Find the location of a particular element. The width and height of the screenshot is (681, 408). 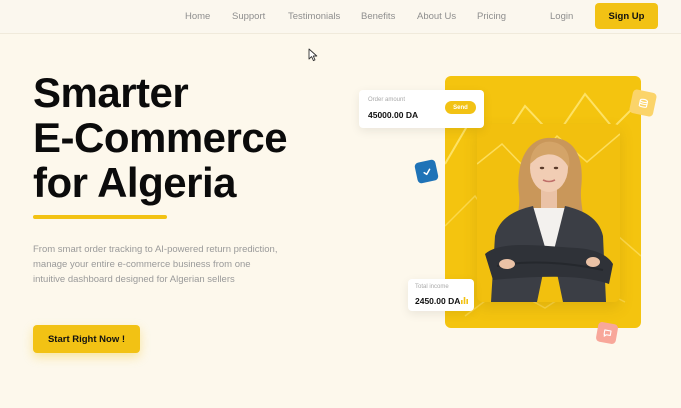

total-income-label: Total income is located at coordinates (432, 287).